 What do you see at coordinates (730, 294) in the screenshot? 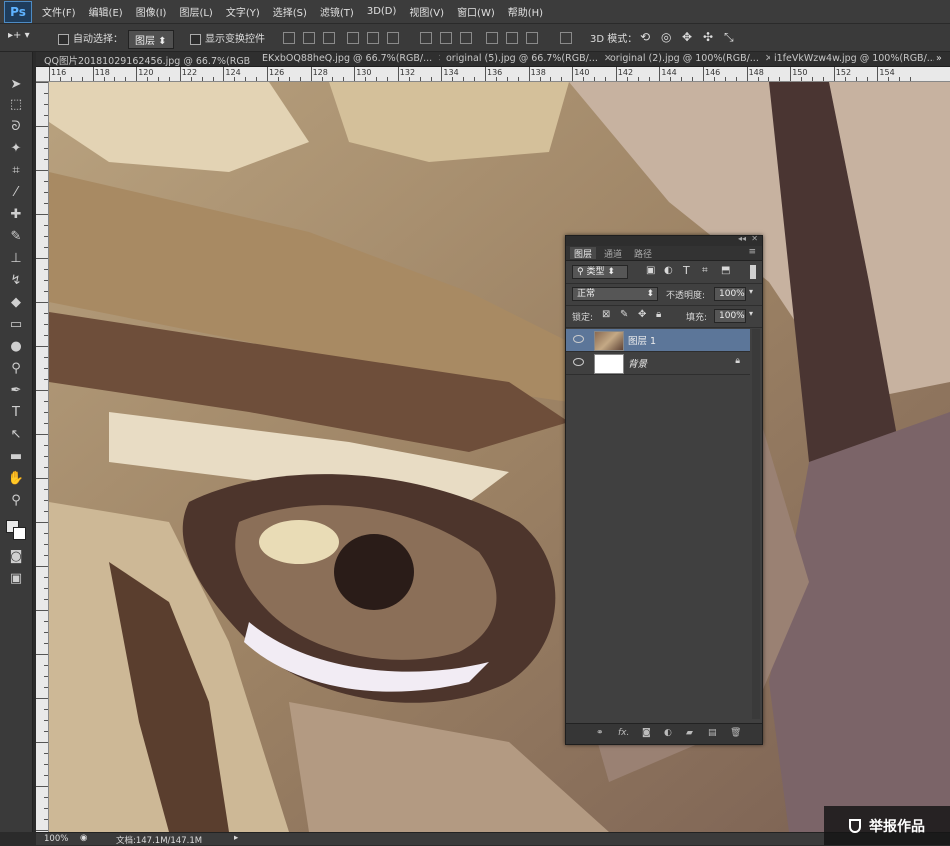
I see `opacity-field: 100%` at bounding box center [730, 294].